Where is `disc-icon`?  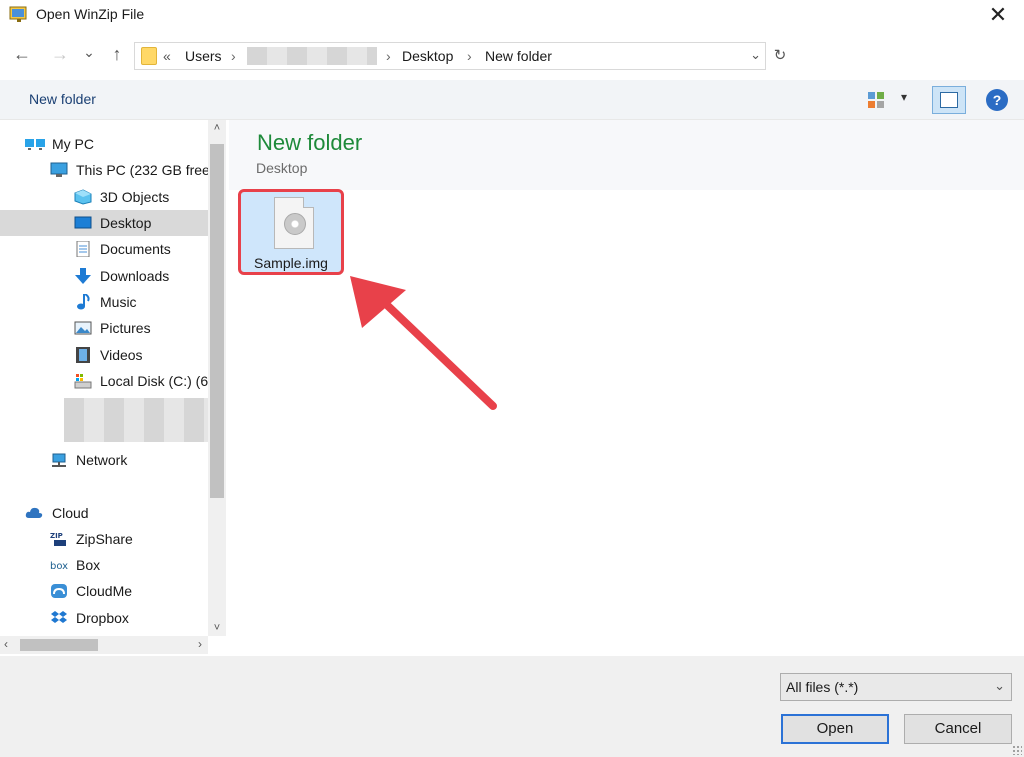 disc-icon is located at coordinates (295, 224).